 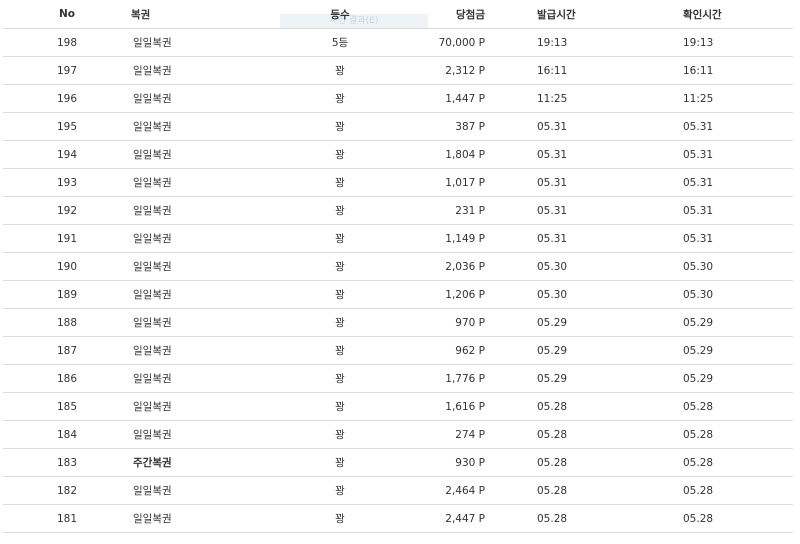 What do you see at coordinates (67, 350) in the screenshot?
I see `cell-no: 187` at bounding box center [67, 350].